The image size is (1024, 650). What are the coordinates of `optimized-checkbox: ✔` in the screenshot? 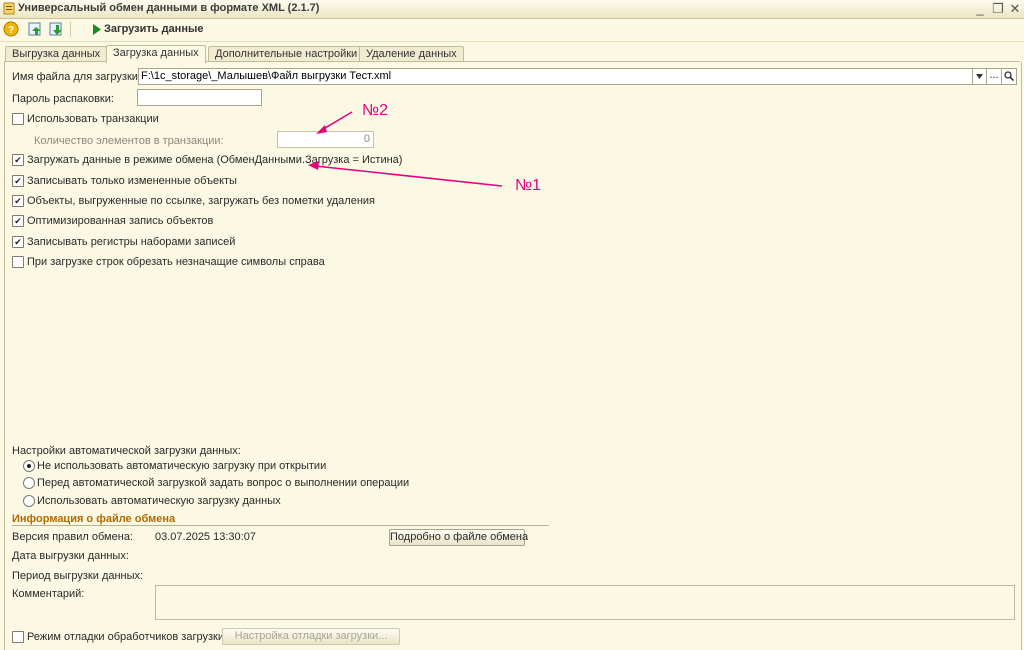 It's located at (18, 221).